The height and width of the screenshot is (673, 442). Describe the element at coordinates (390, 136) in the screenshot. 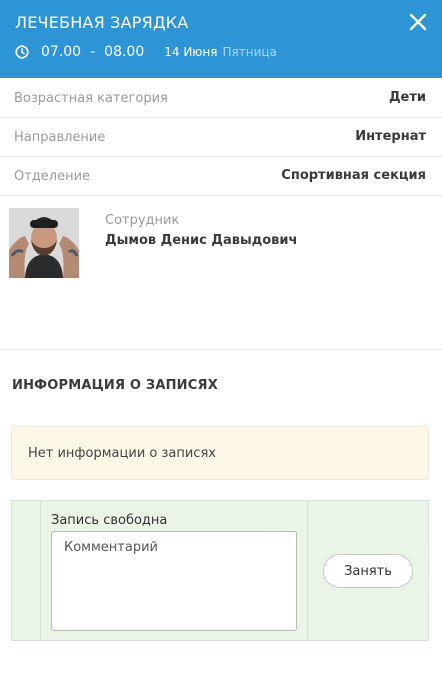

I see `detail-value: Интернат` at that location.